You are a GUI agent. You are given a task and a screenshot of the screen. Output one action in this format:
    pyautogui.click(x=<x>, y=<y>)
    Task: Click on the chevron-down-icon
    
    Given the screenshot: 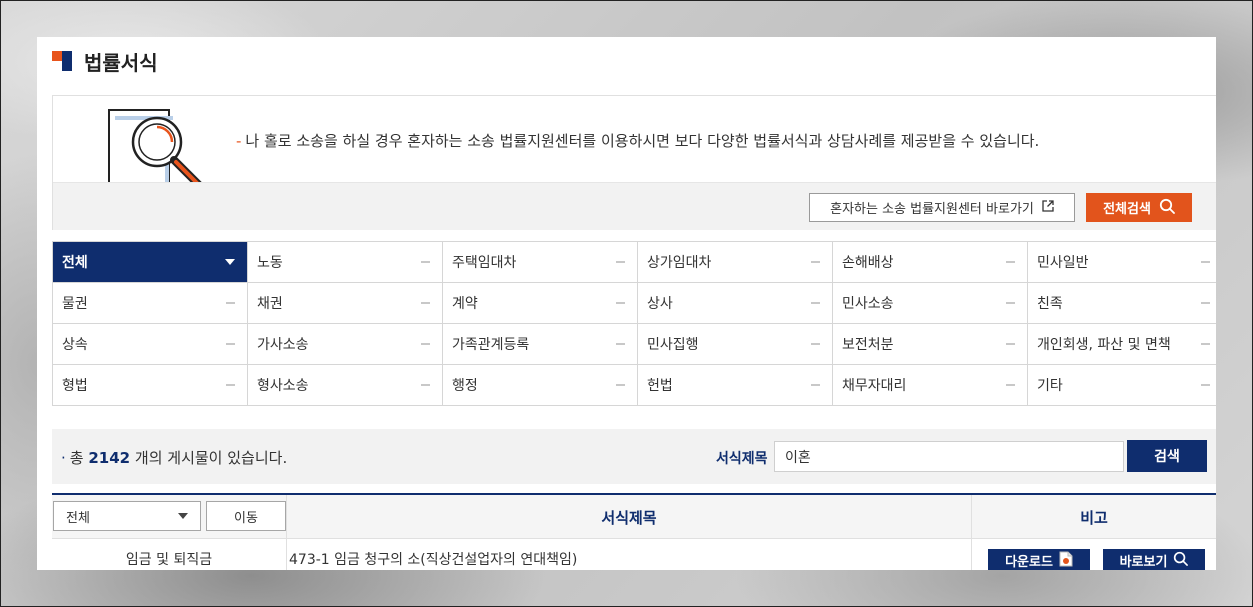 What is the action you would take?
    pyautogui.click(x=183, y=516)
    